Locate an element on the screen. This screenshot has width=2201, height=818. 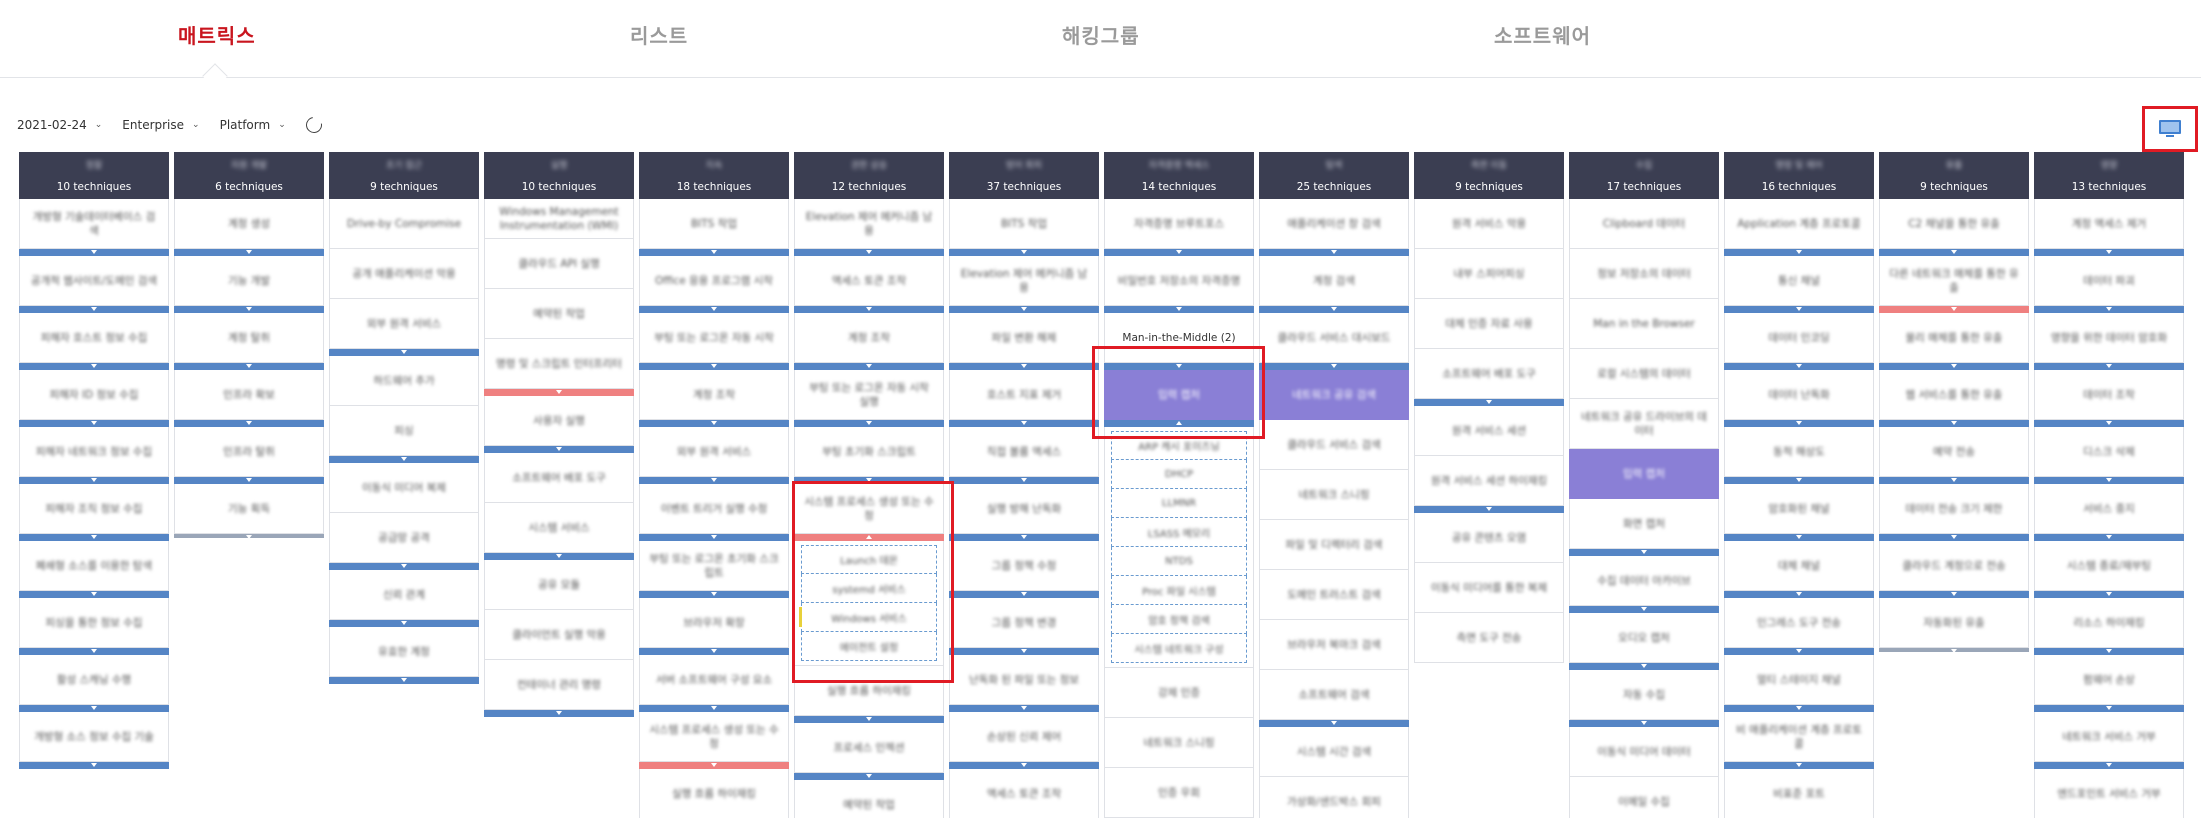
tactic-header: 수집 17 techniques is located at coordinates (1644, 175).